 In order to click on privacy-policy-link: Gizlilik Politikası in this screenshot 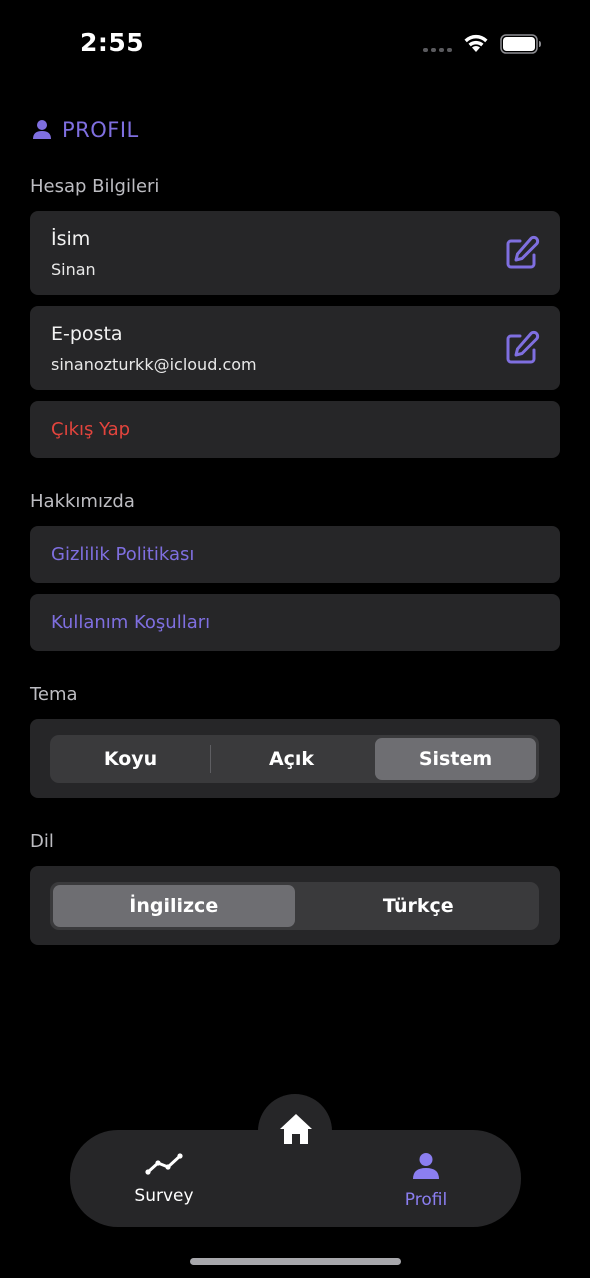, I will do `click(295, 554)`.